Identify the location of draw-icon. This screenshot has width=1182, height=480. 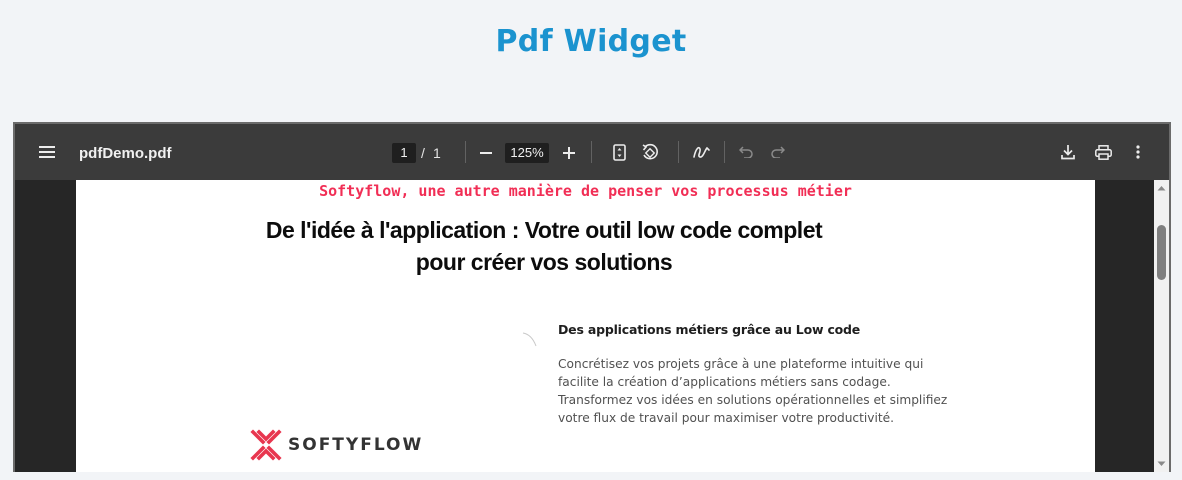
(701, 152).